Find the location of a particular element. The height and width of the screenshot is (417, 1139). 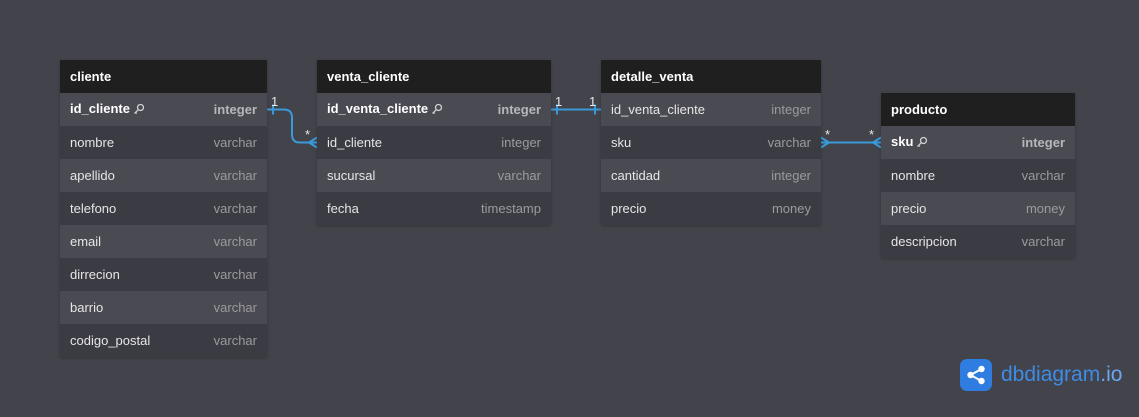

field-name: barrio is located at coordinates (86, 307).